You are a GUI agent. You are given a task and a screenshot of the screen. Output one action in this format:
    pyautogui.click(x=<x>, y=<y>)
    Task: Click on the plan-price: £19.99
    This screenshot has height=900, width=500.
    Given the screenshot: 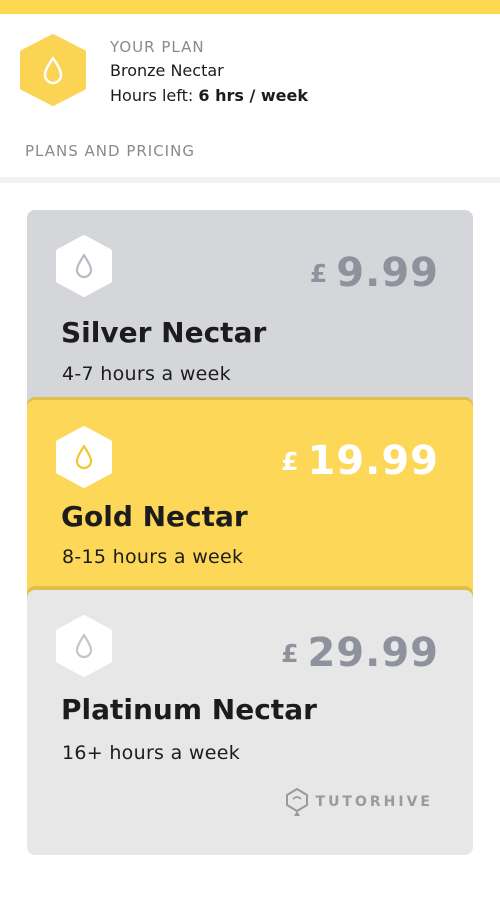 What is the action you would take?
    pyautogui.click(x=360, y=461)
    